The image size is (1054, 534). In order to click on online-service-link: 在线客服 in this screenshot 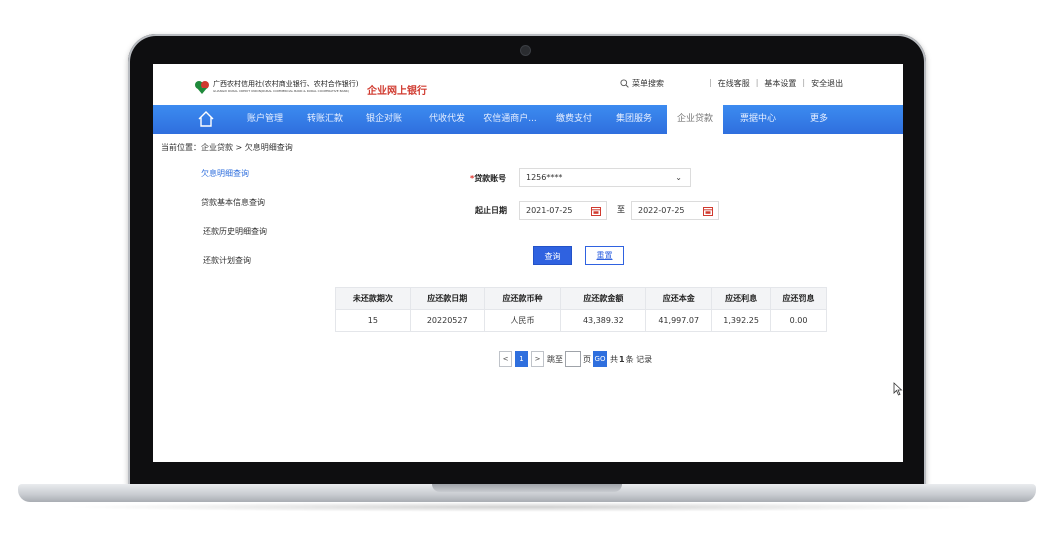, I will do `click(734, 83)`.